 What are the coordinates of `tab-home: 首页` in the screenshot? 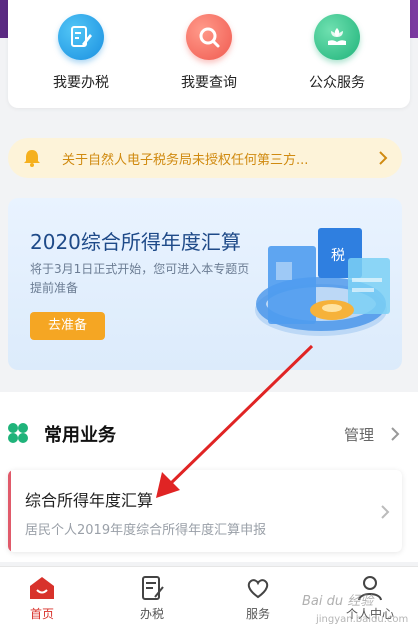 It's located at (42, 598).